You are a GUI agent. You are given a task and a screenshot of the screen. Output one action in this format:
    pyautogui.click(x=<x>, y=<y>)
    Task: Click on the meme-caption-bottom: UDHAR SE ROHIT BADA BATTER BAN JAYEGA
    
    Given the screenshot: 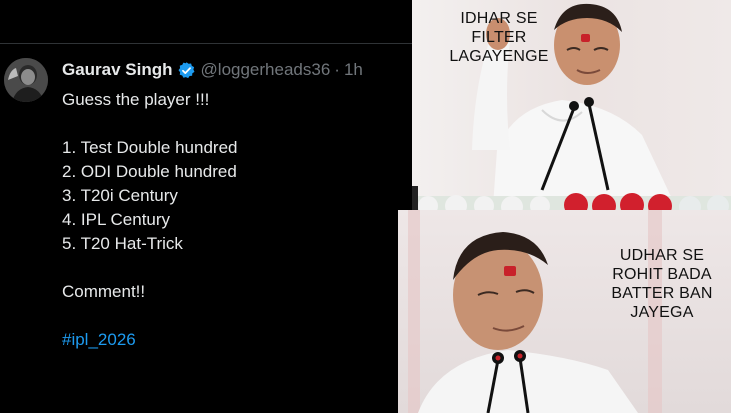 What is the action you would take?
    pyautogui.click(x=662, y=284)
    